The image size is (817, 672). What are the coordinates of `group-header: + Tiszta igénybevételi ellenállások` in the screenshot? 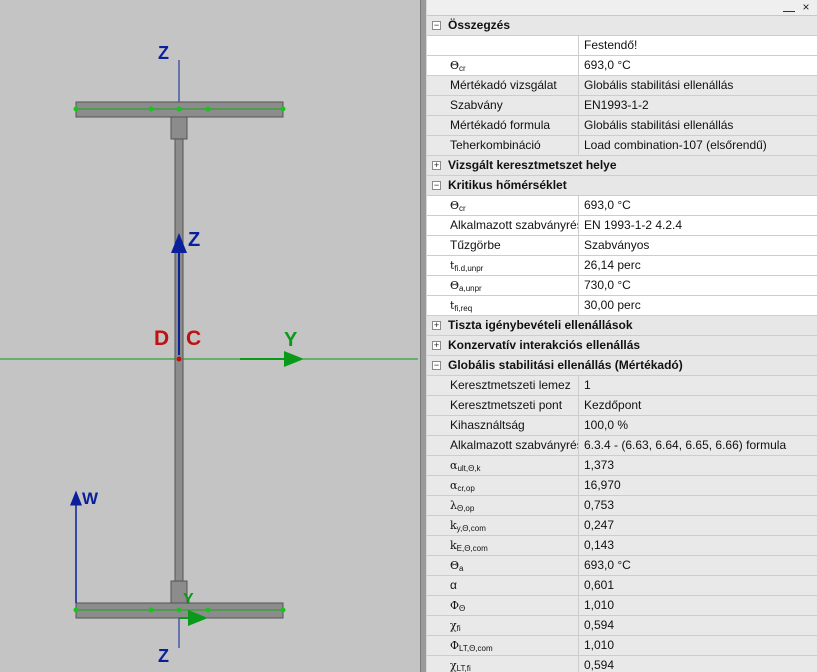 It's located at (622, 326).